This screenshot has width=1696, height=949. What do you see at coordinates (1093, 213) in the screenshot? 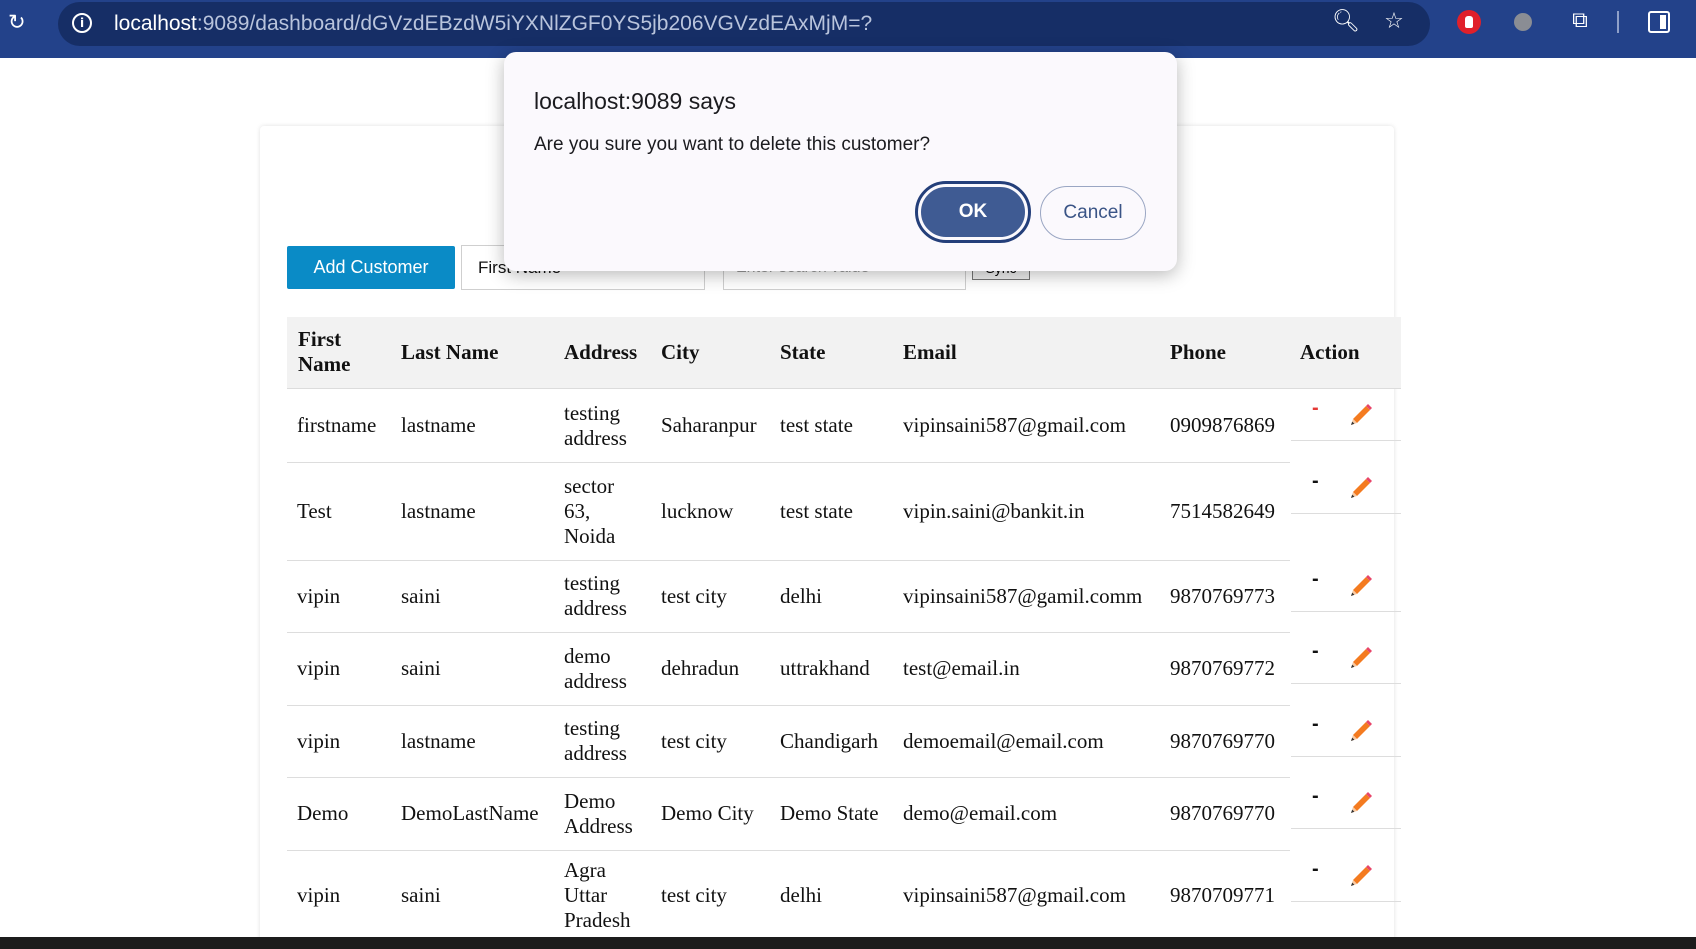
I see `cancel-button: Cancel` at bounding box center [1093, 213].